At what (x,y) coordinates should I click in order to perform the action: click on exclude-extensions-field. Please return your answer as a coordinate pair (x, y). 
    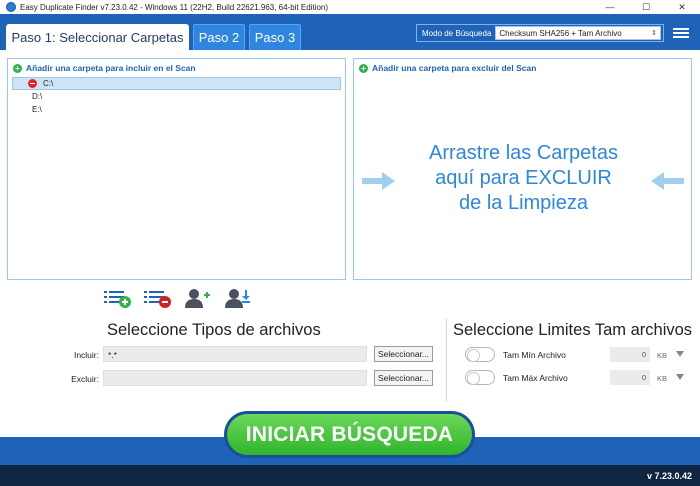
    Looking at the image, I should click on (235, 378).